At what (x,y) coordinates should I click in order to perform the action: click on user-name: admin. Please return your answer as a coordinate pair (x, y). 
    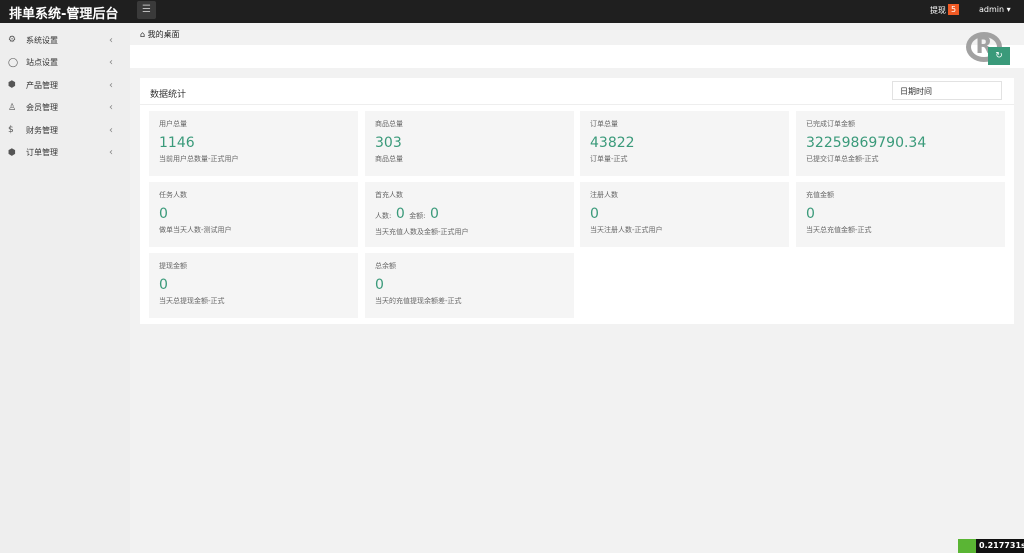
    Looking at the image, I should click on (992, 9).